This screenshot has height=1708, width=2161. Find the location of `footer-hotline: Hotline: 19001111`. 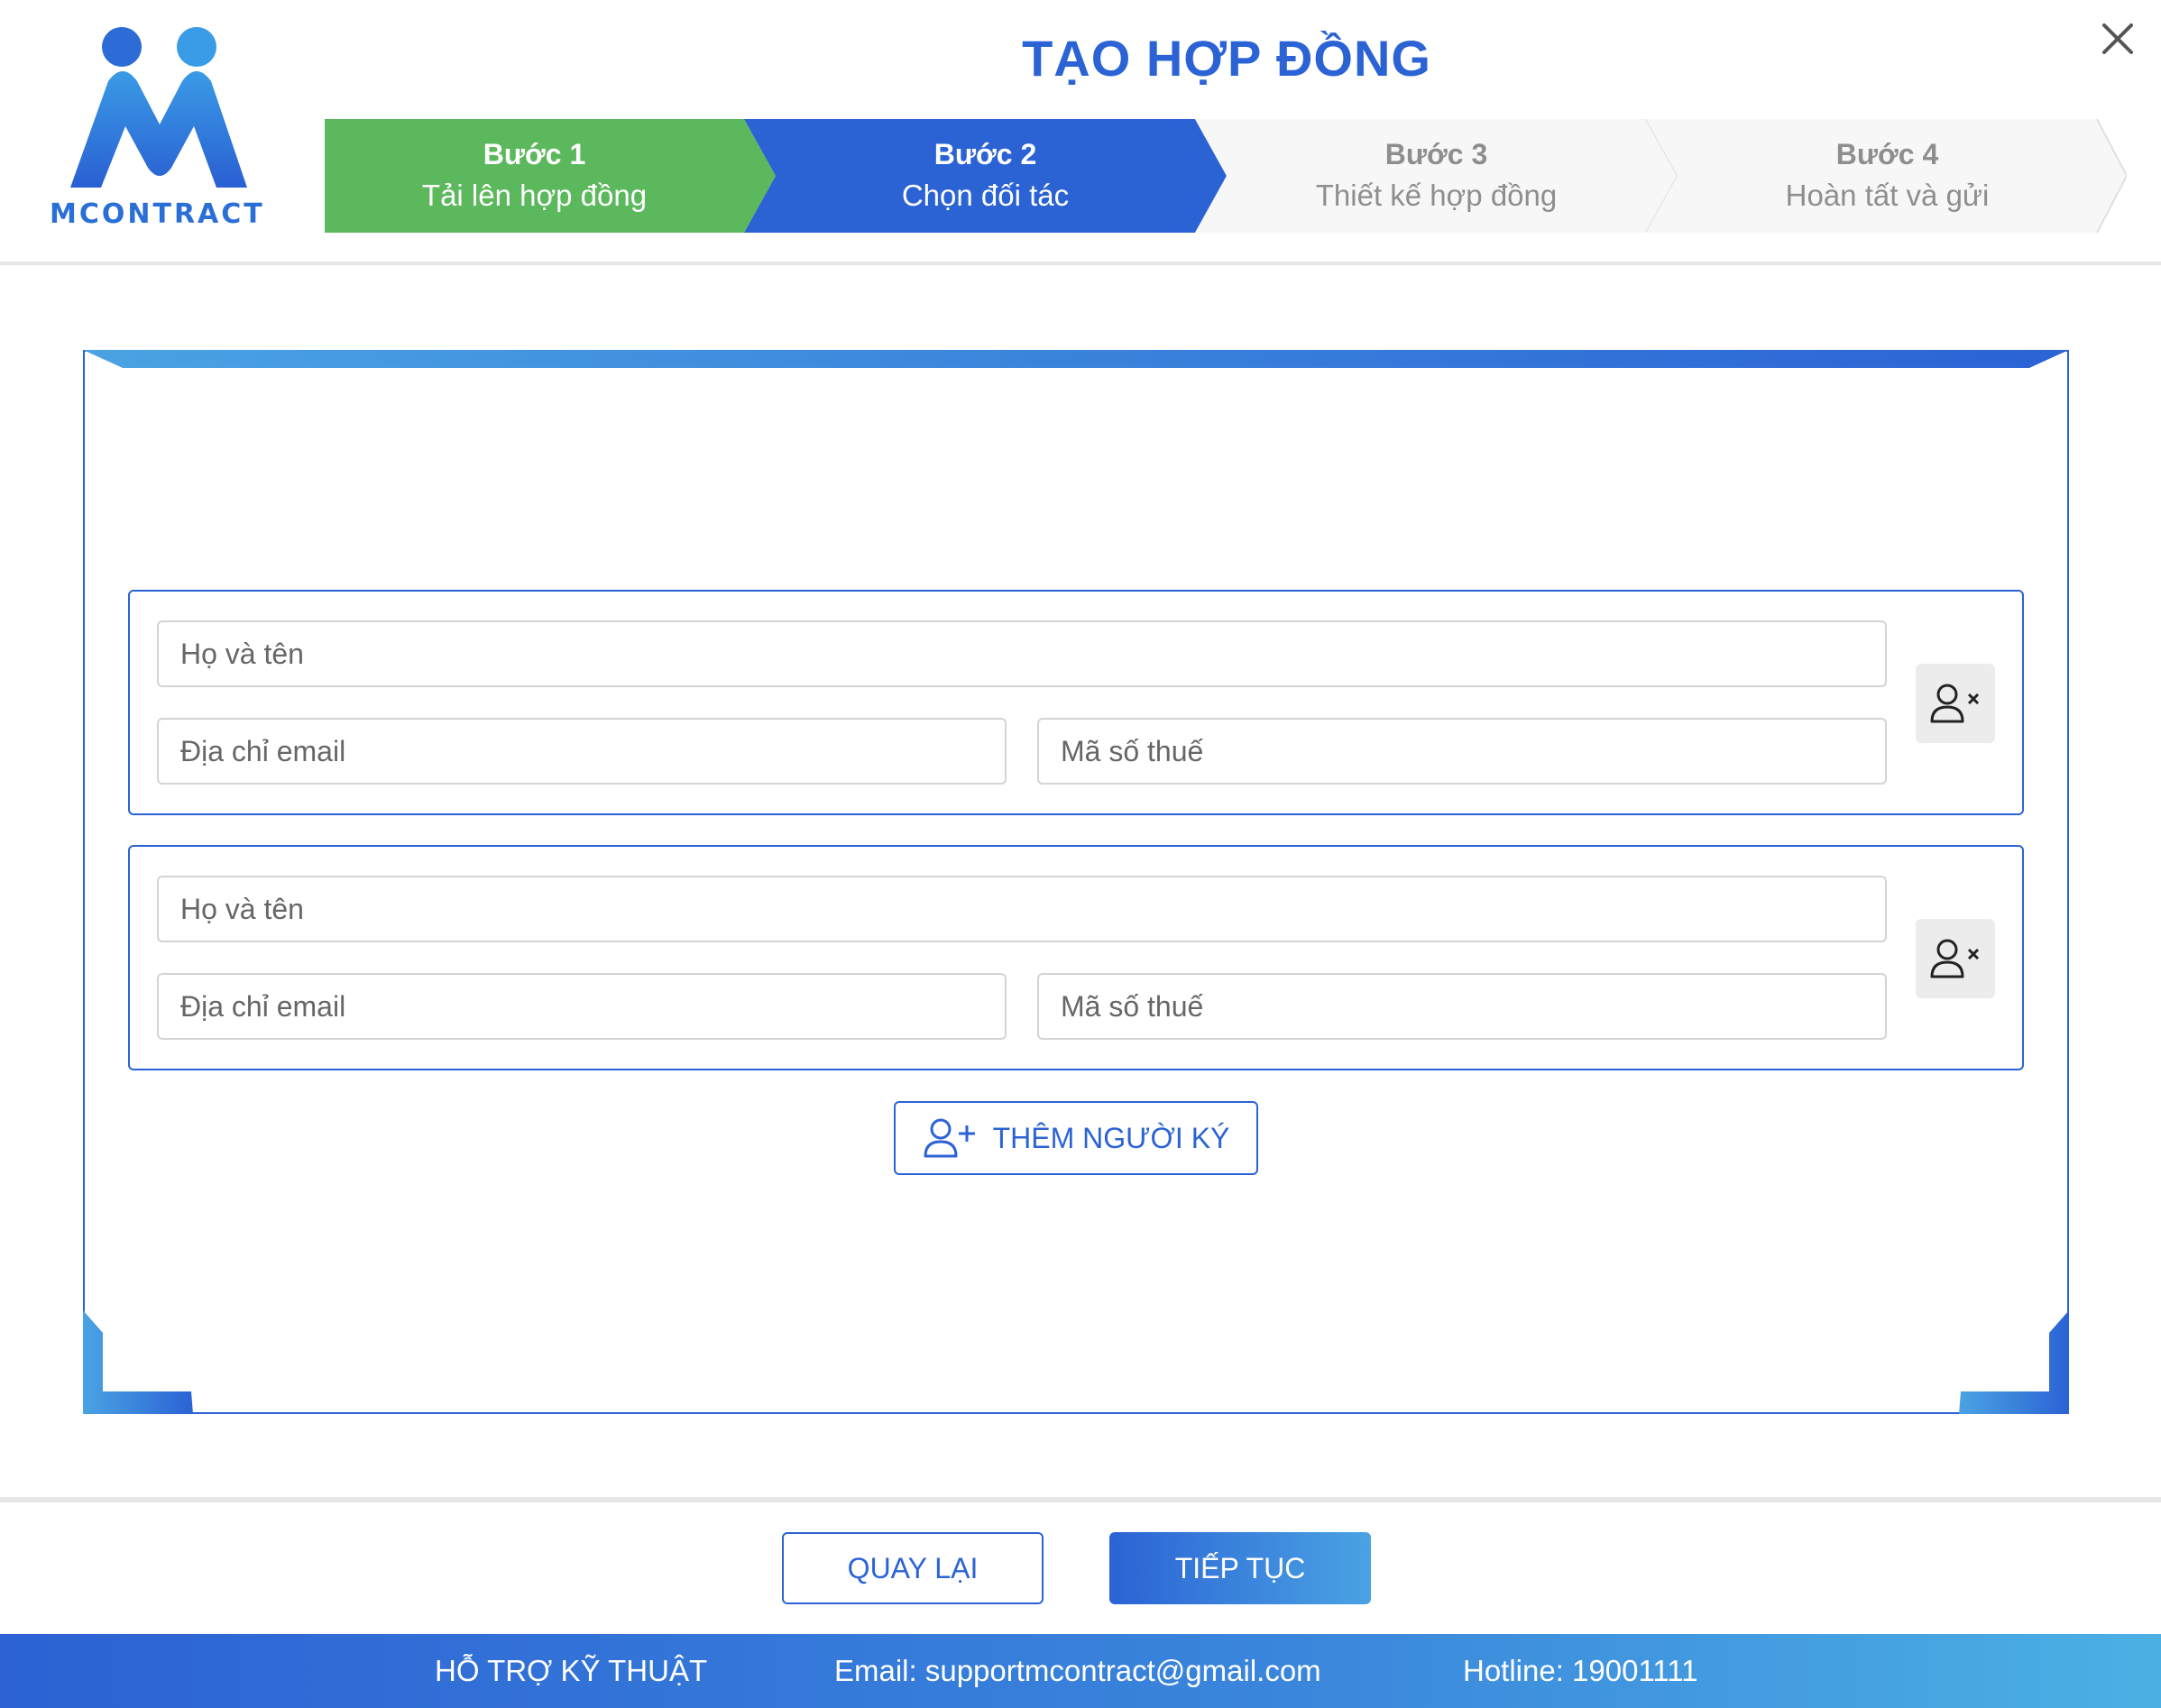

footer-hotline: Hotline: 19001111 is located at coordinates (1580, 1671).